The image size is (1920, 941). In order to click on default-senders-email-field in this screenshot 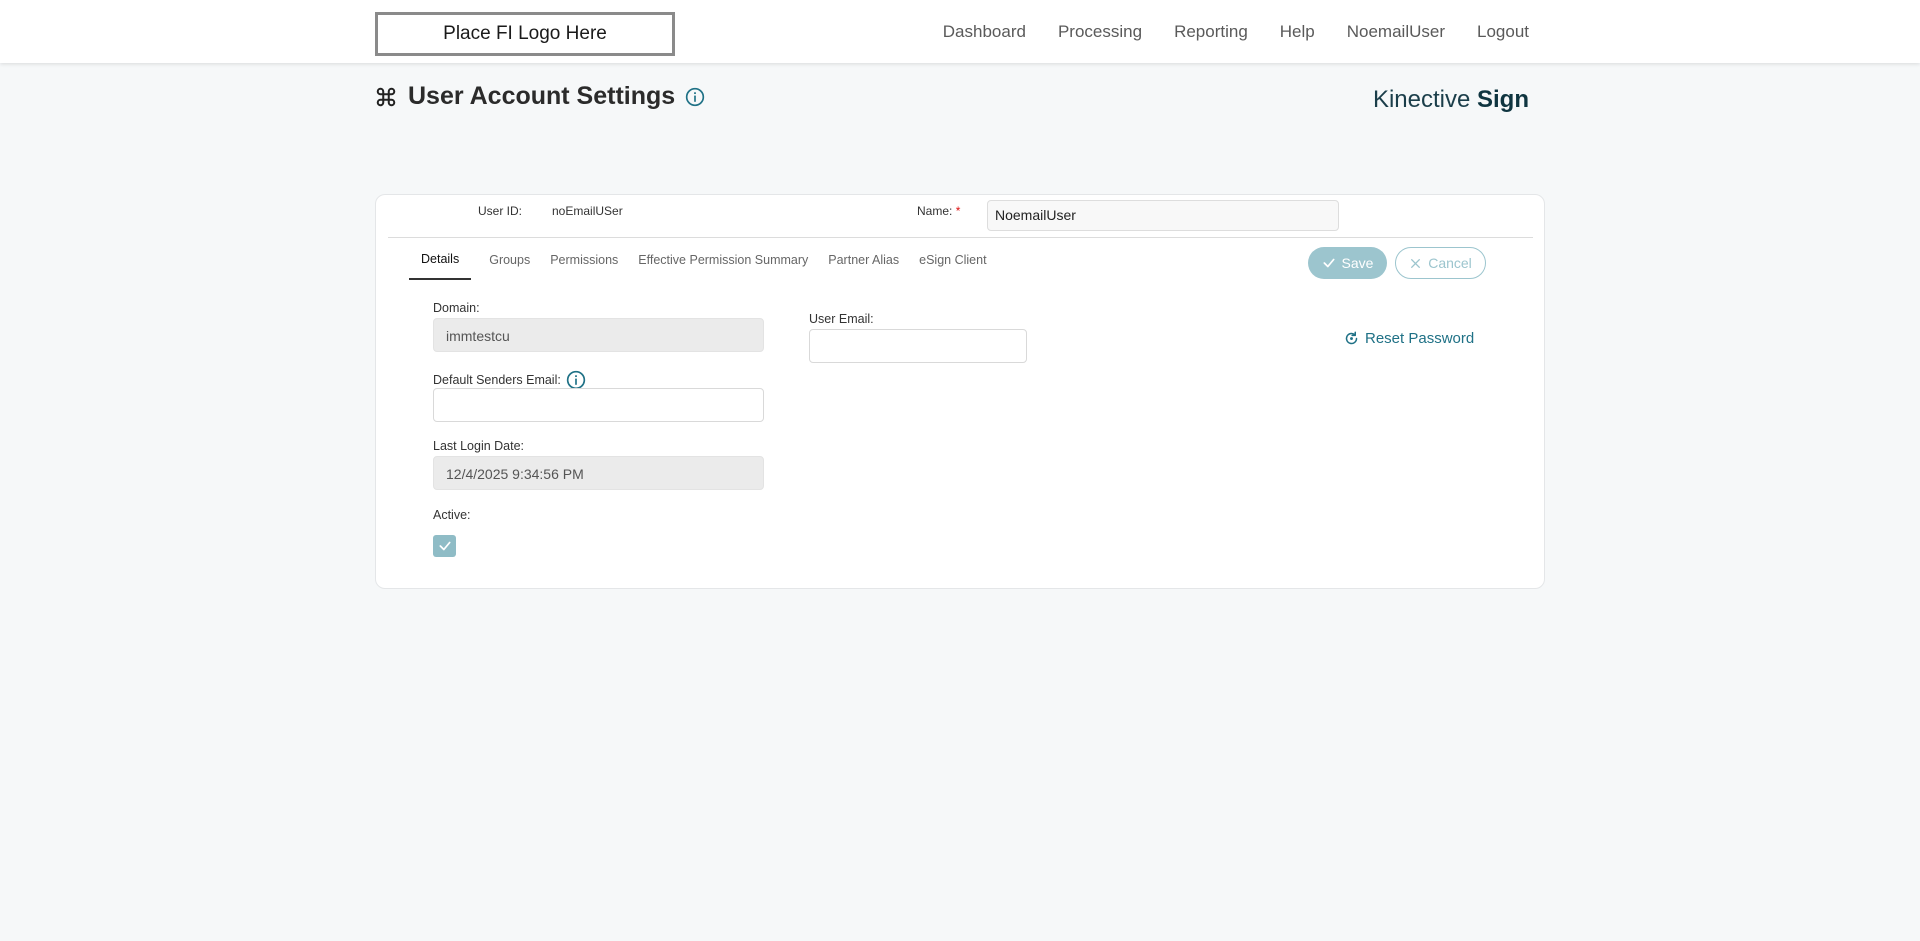, I will do `click(598, 405)`.